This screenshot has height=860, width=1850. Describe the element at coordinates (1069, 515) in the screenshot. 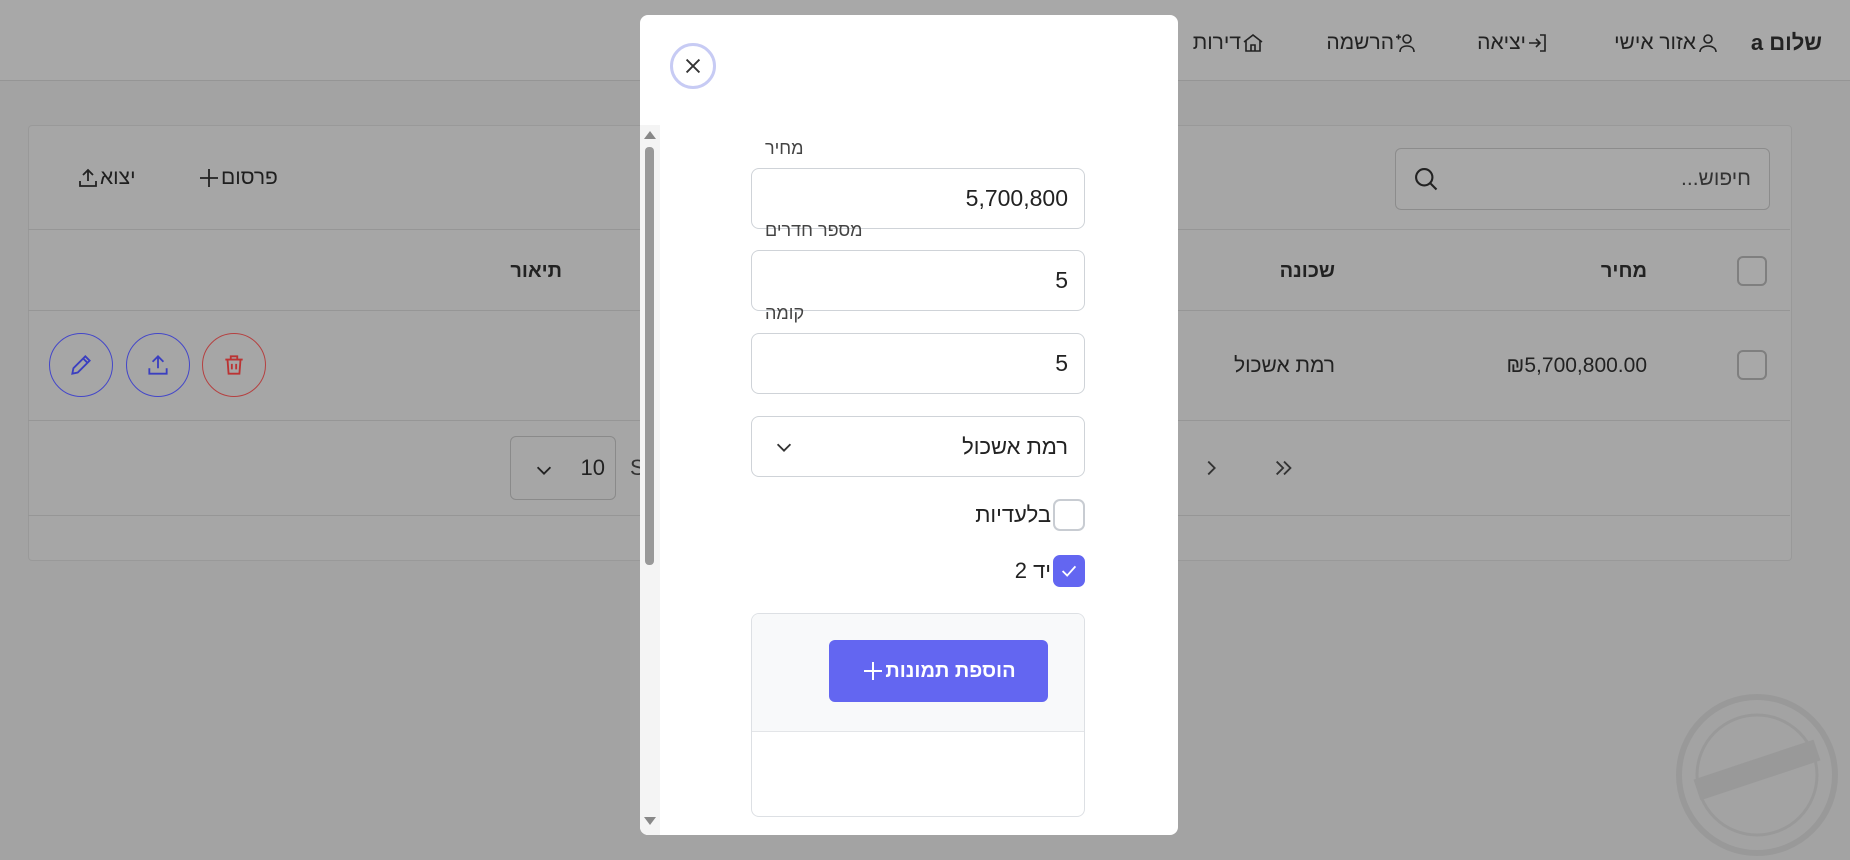

I see `exclusive-checkbox` at that location.